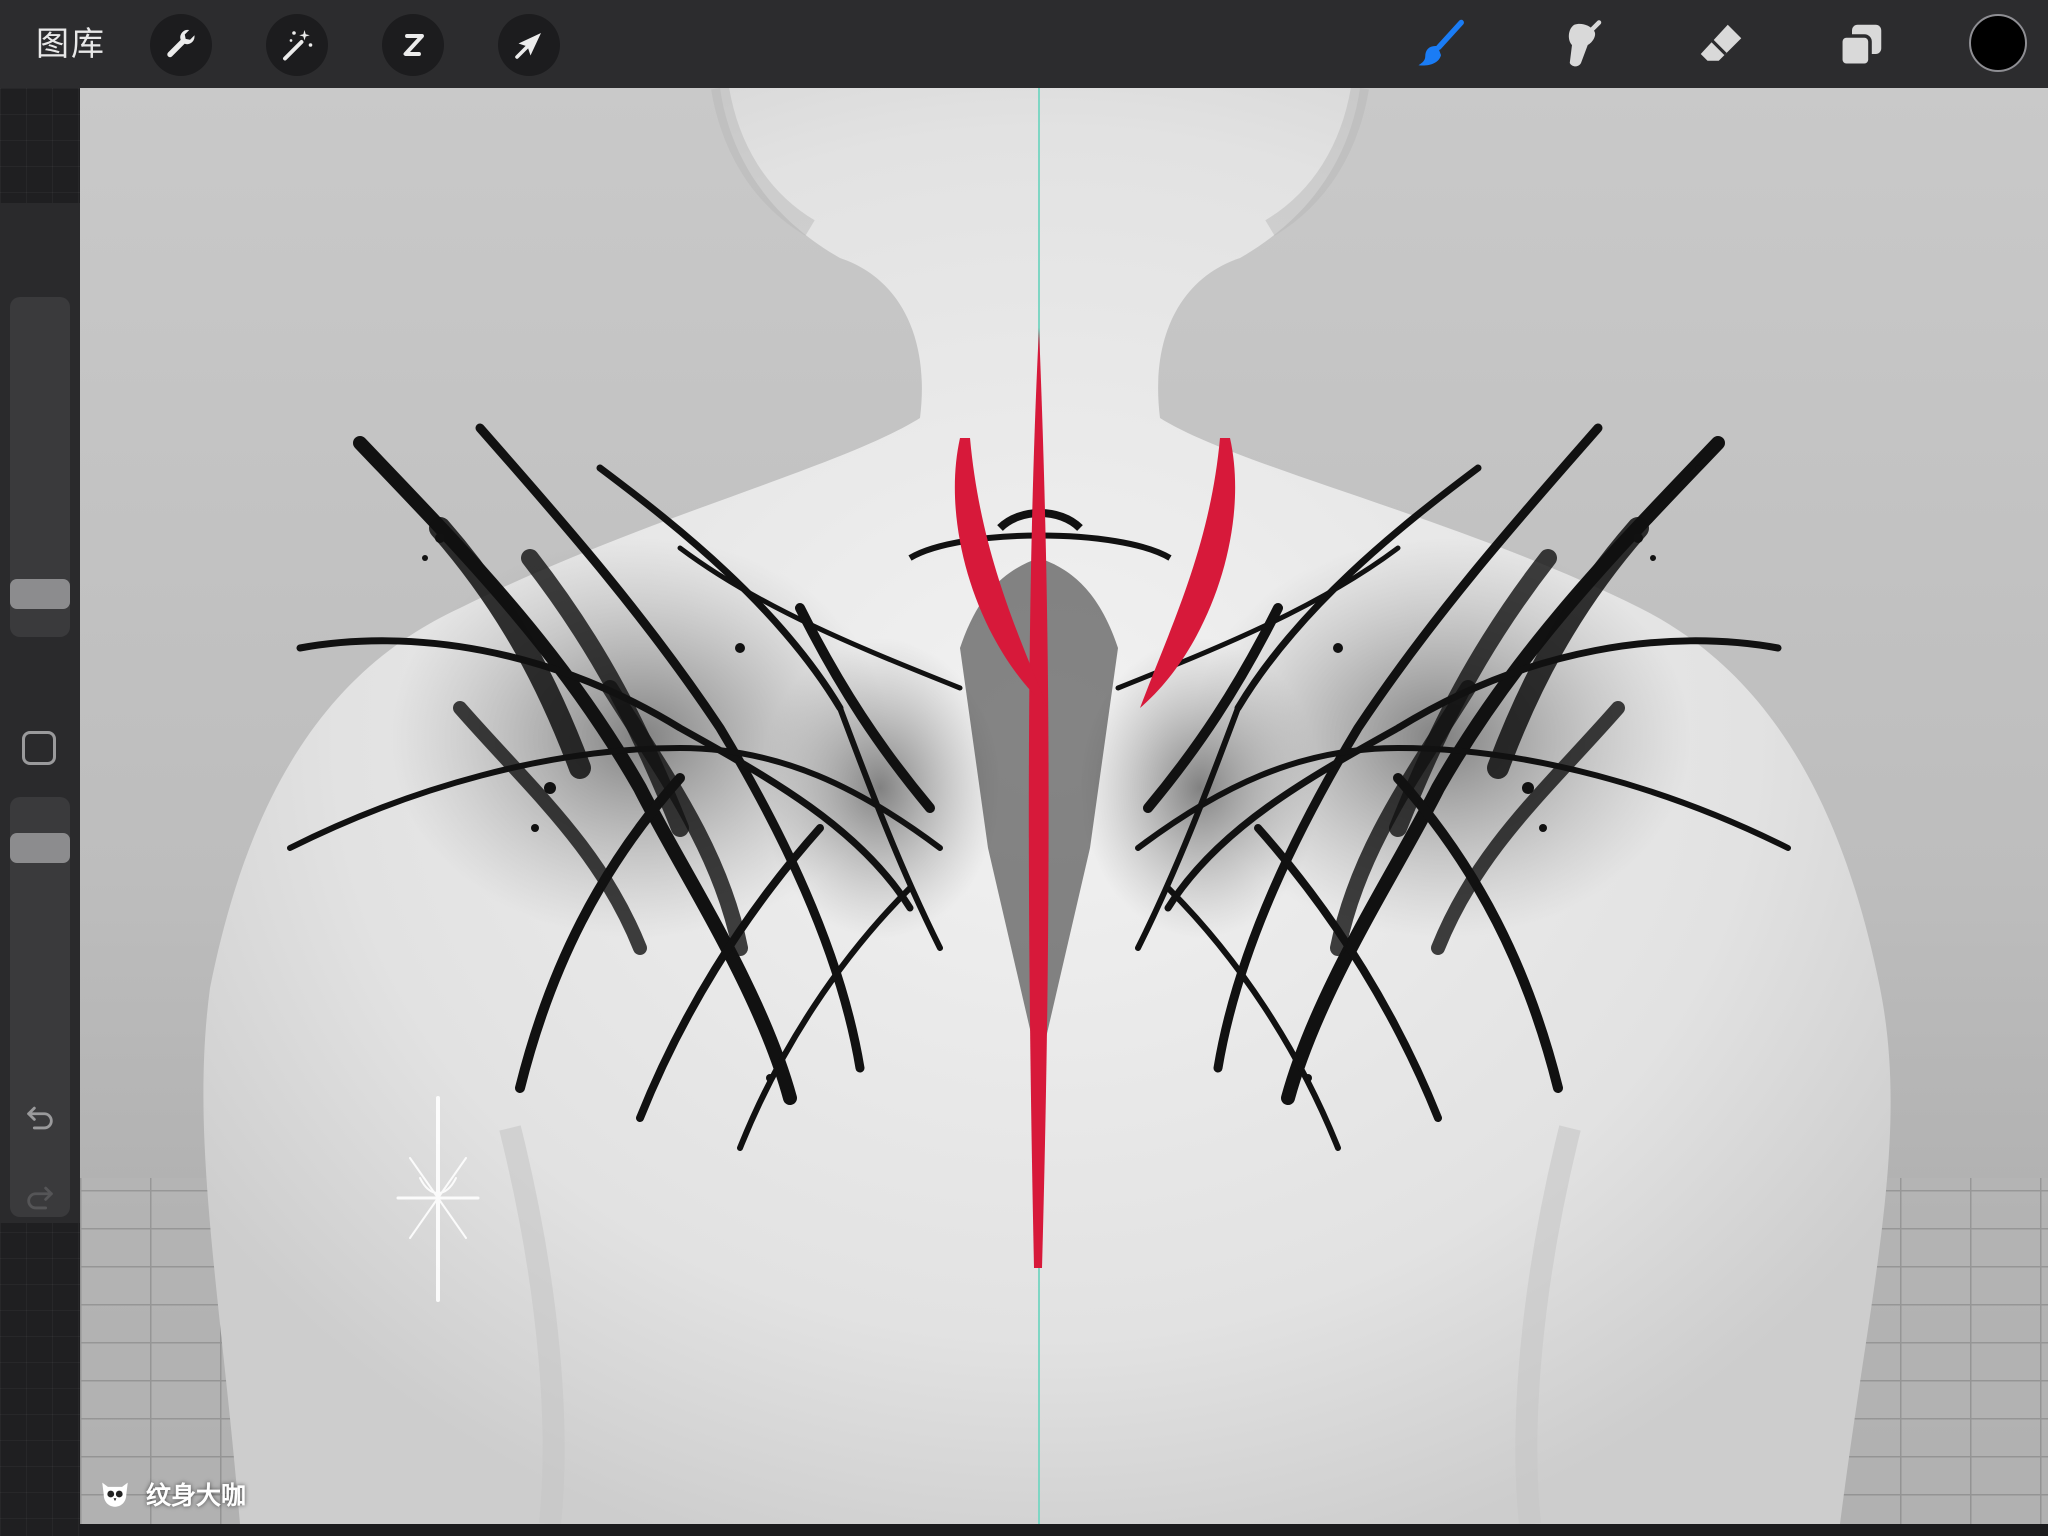 The image size is (2048, 1536). I want to click on undo-icon, so click(40, 1118).